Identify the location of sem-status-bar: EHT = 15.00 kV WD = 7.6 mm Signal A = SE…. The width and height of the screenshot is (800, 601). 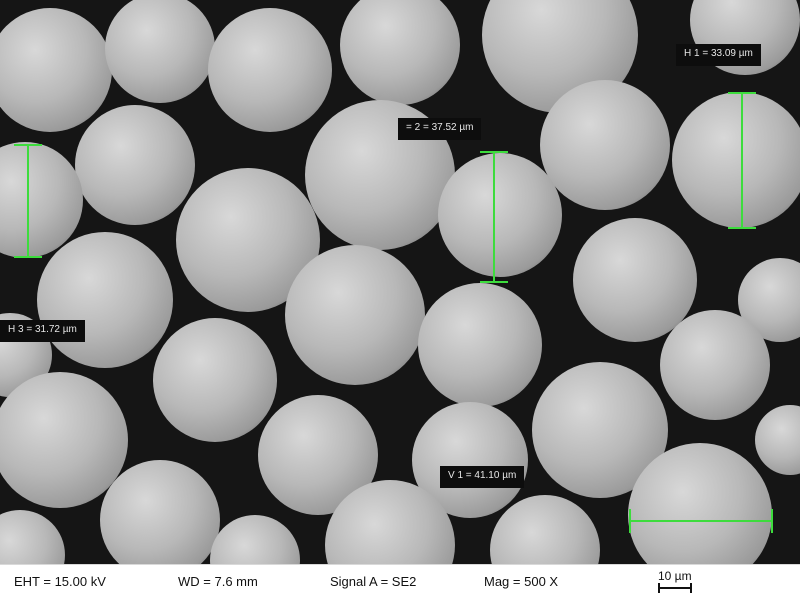
(400, 582).